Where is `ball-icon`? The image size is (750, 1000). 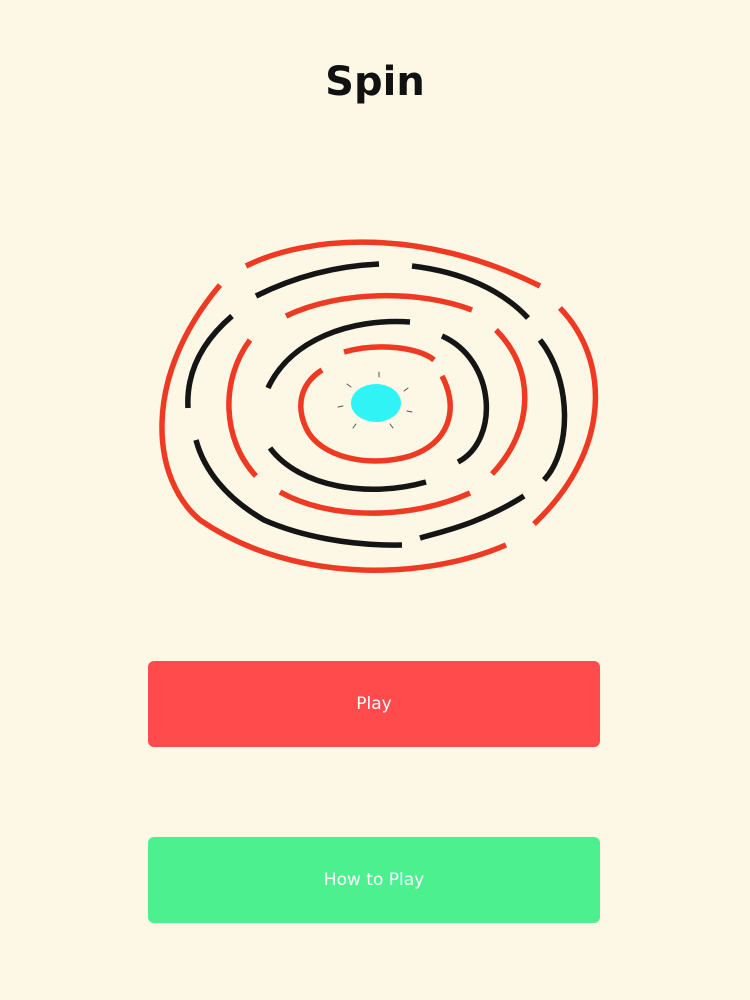 ball-icon is located at coordinates (375, 400).